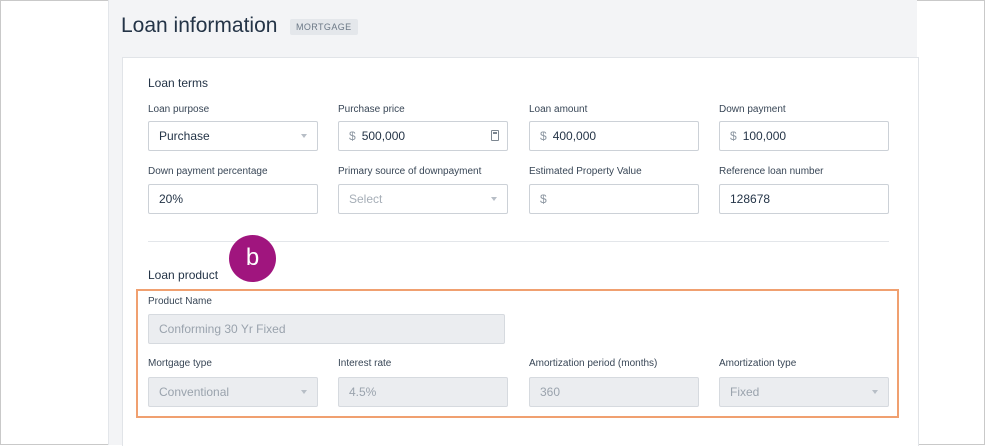 The image size is (985, 446). What do you see at coordinates (179, 109) in the screenshot?
I see `loan-purpose-label: Loan purpose` at bounding box center [179, 109].